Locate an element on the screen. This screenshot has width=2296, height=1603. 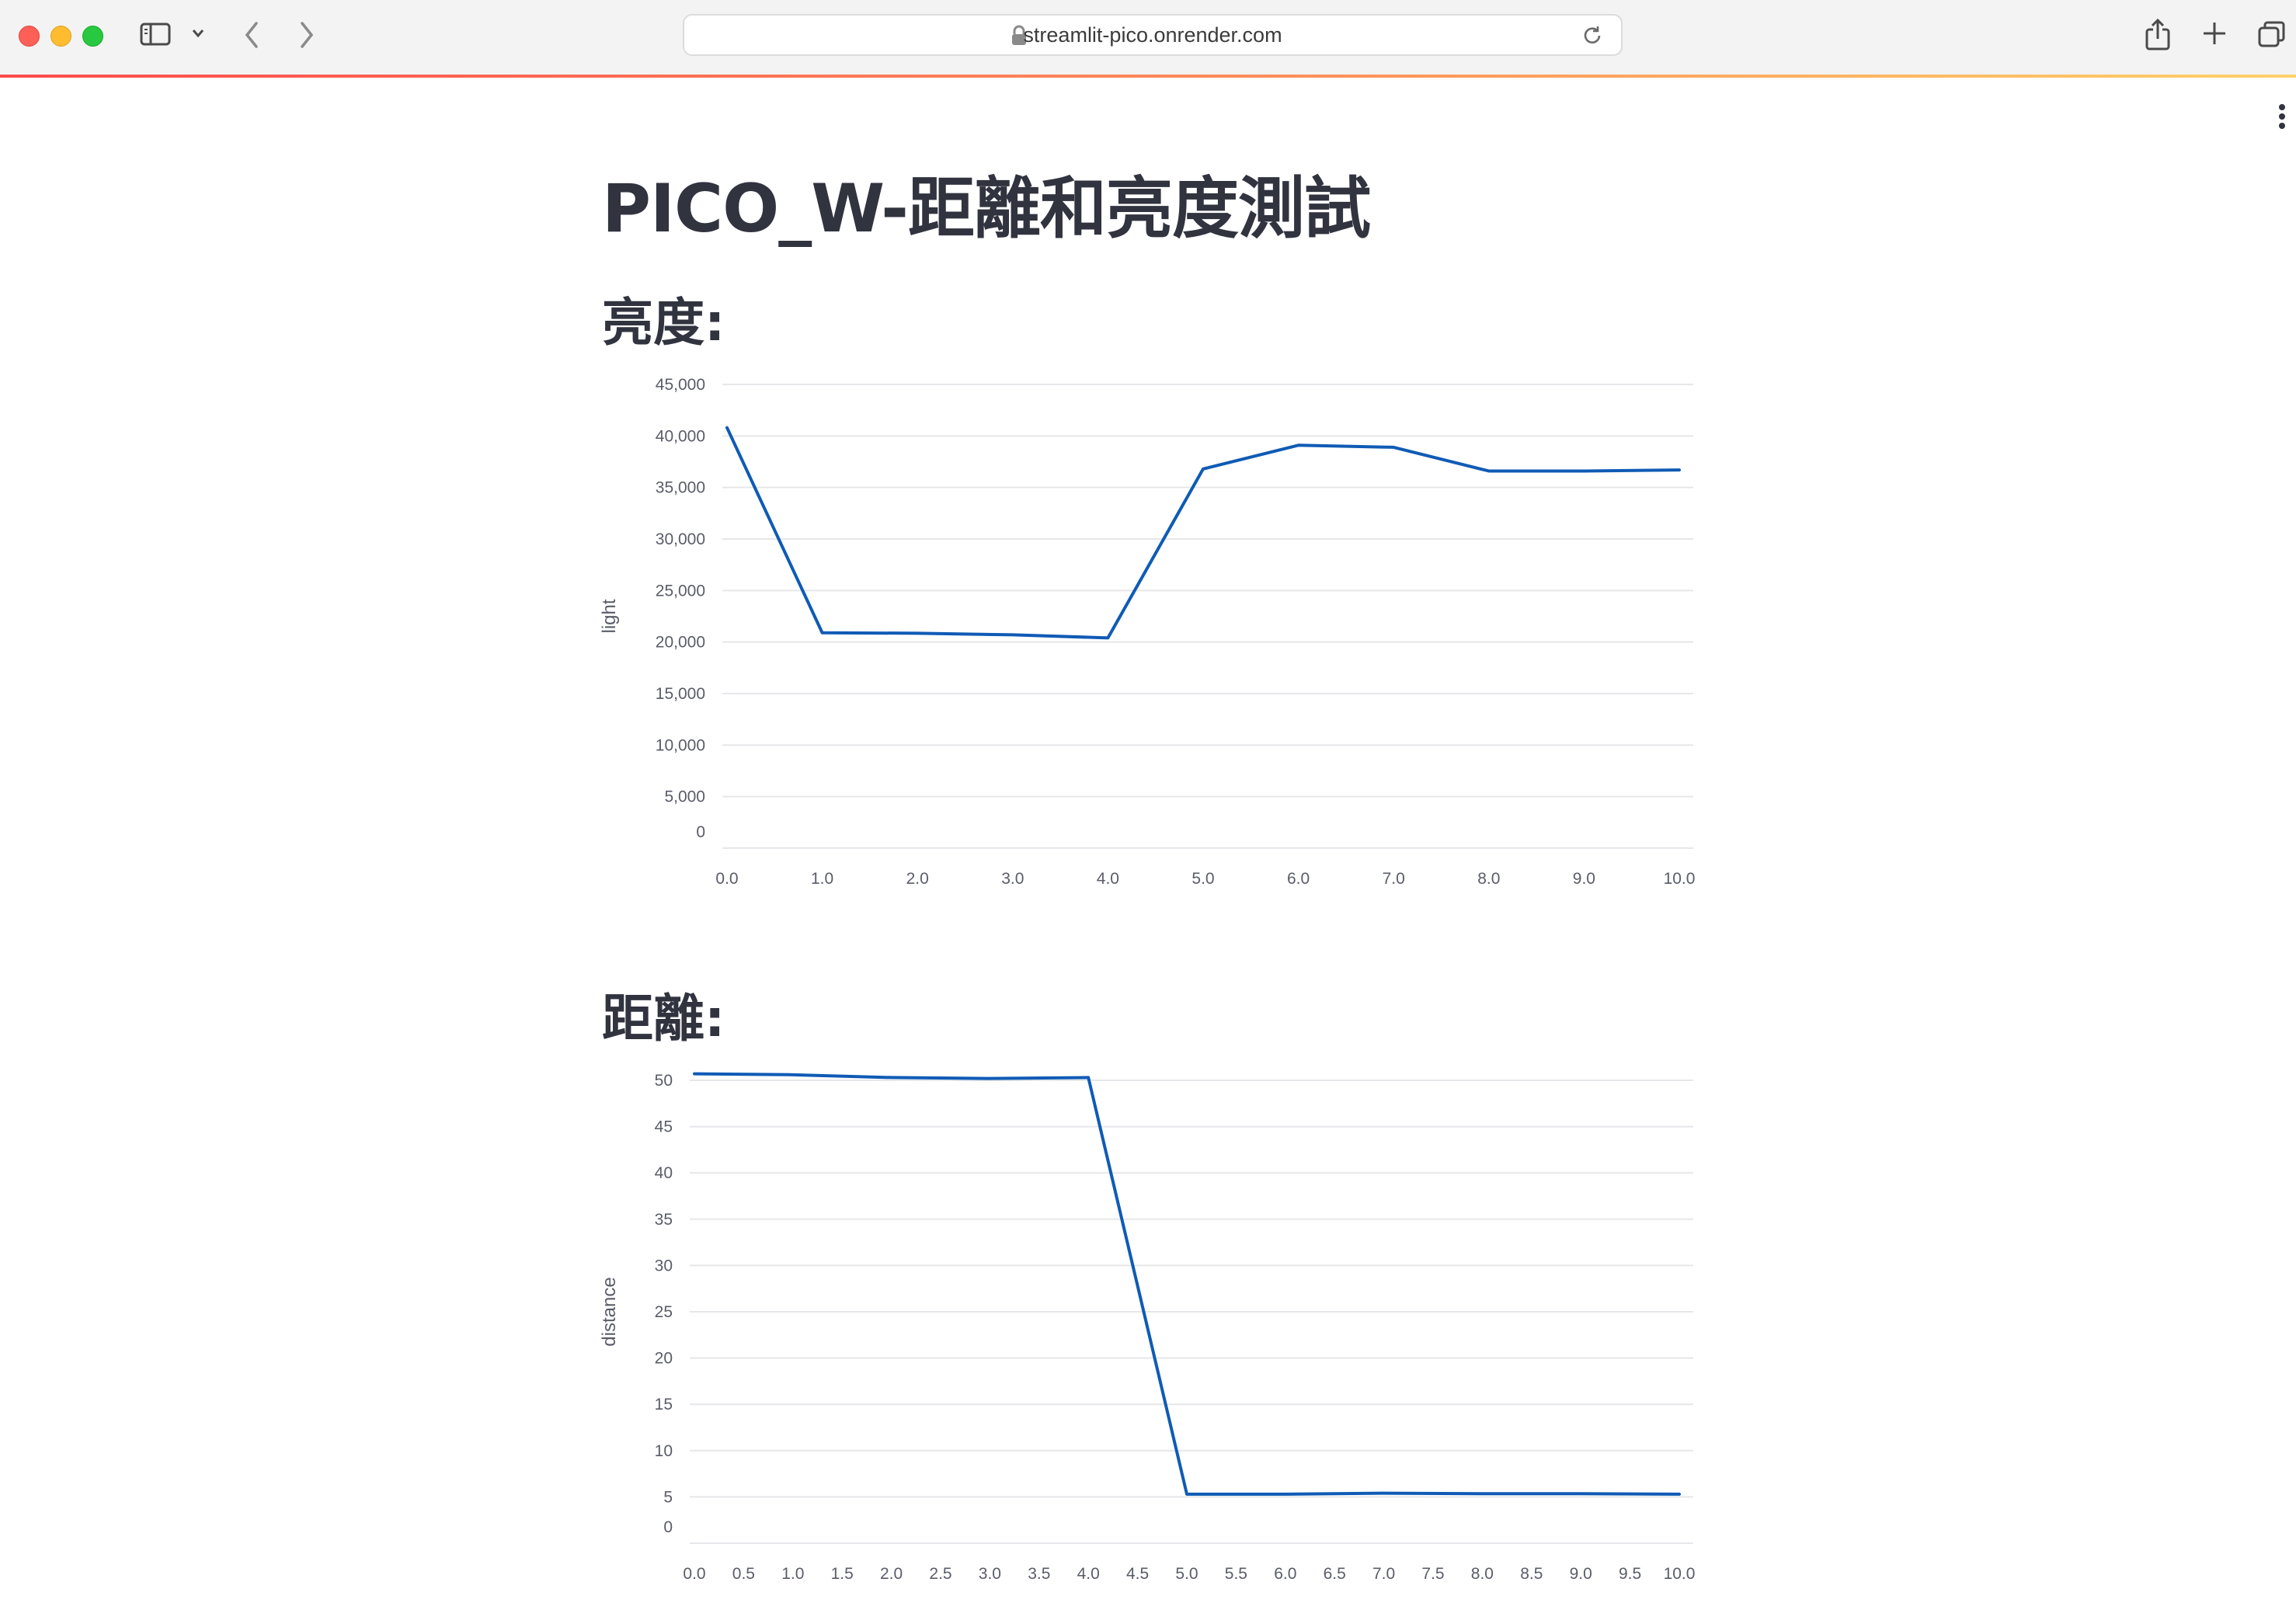
light-y-tick-label: 30,000 is located at coordinates (680, 539).